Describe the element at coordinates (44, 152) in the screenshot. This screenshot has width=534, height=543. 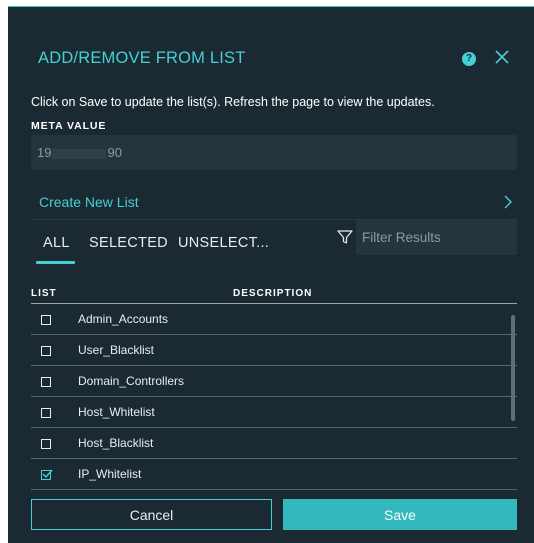
I see `meta-value-start: 19` at that location.